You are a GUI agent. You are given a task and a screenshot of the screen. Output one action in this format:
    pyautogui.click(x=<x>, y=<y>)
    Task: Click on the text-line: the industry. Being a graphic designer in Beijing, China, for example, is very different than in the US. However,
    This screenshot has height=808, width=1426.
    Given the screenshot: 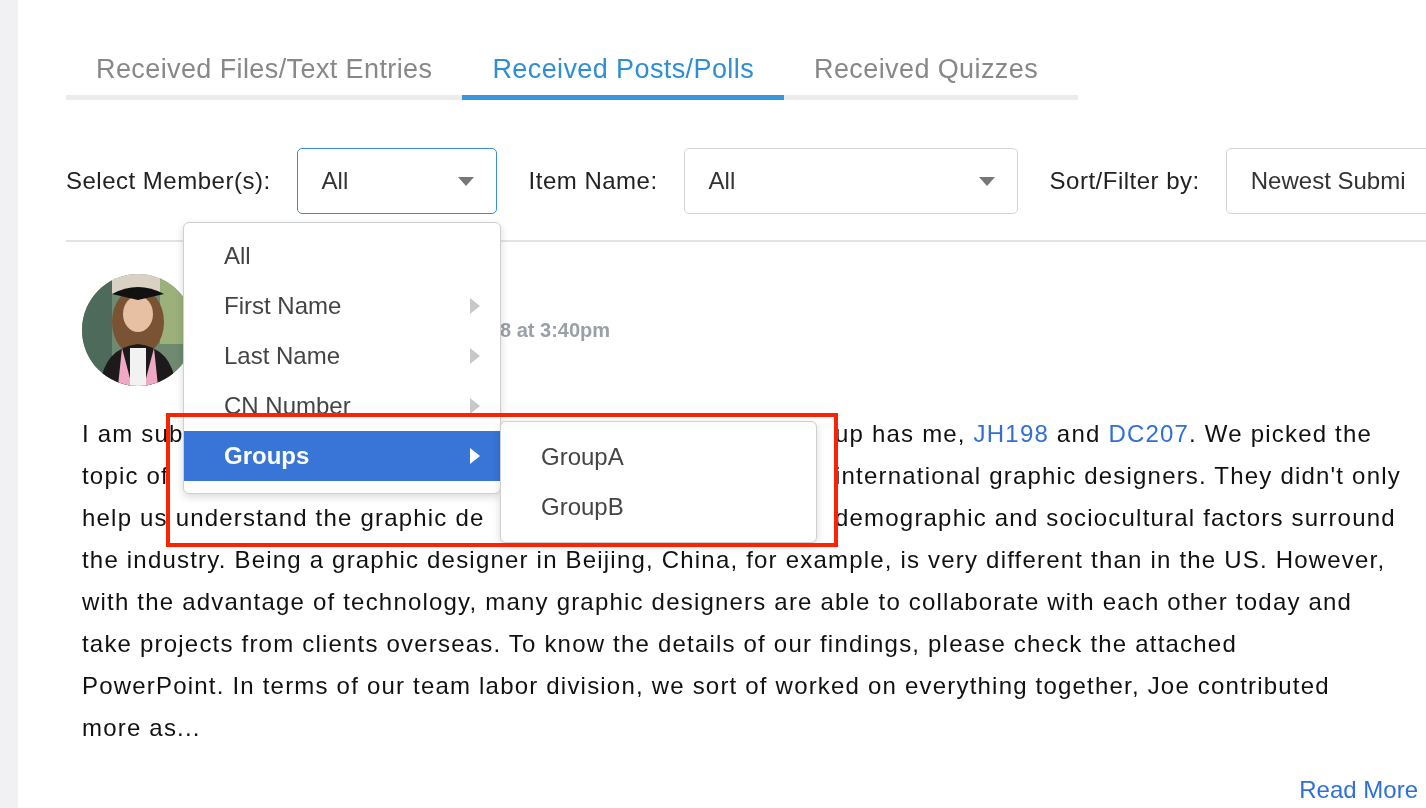 What is the action you would take?
    pyautogui.click(x=734, y=560)
    